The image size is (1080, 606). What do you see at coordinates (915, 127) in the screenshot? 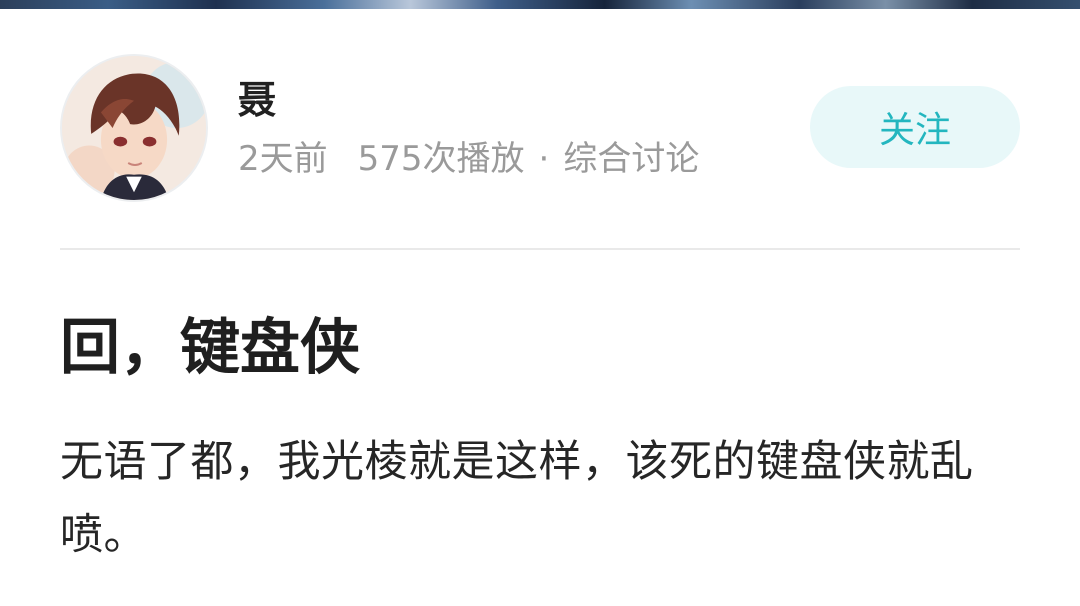
I see `follow-button: 关注` at bounding box center [915, 127].